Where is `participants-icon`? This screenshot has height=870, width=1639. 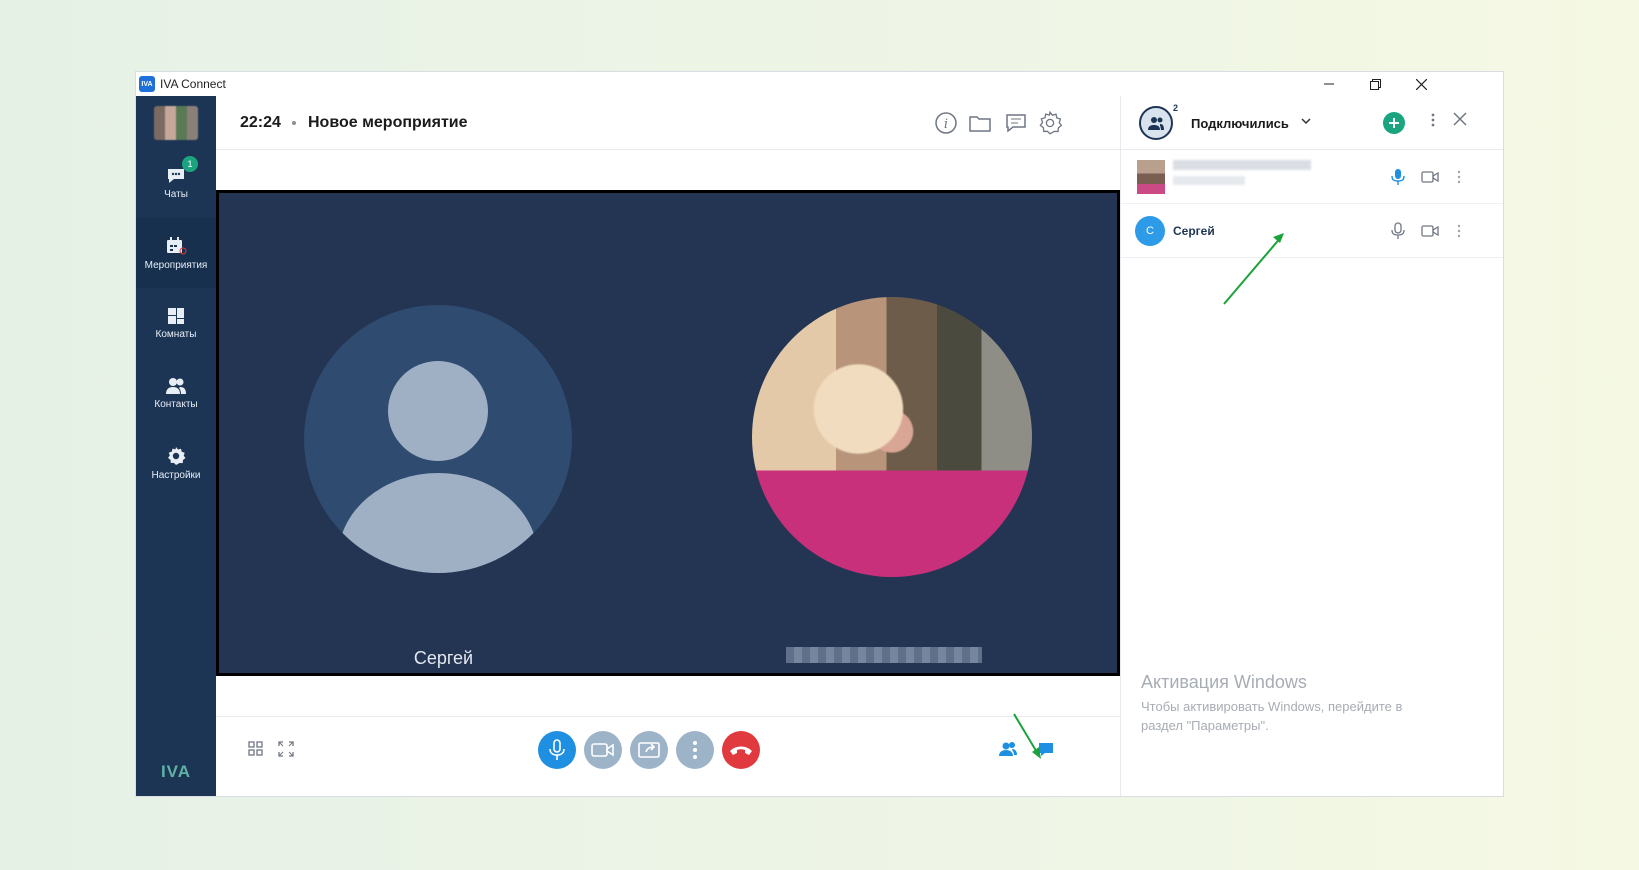
participants-icon is located at coordinates (1008, 749).